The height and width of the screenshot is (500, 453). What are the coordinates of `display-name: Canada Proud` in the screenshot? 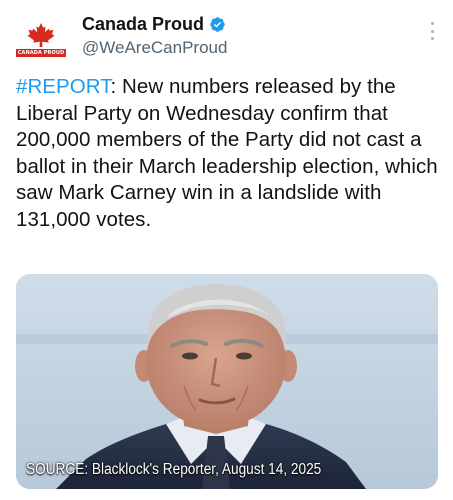 It's located at (143, 24).